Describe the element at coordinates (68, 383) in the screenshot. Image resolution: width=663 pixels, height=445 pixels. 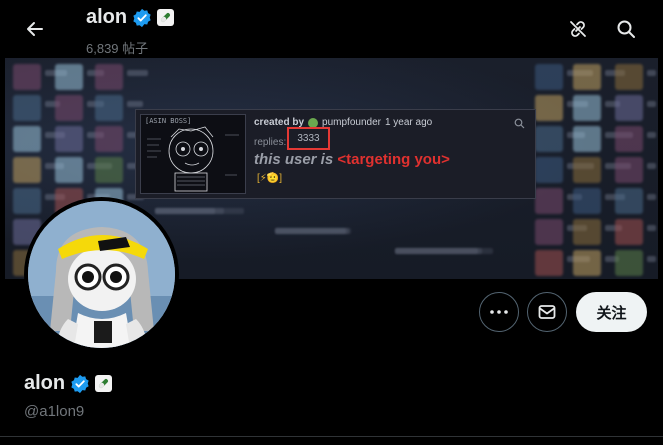
I see `profile-name-row: alon` at that location.